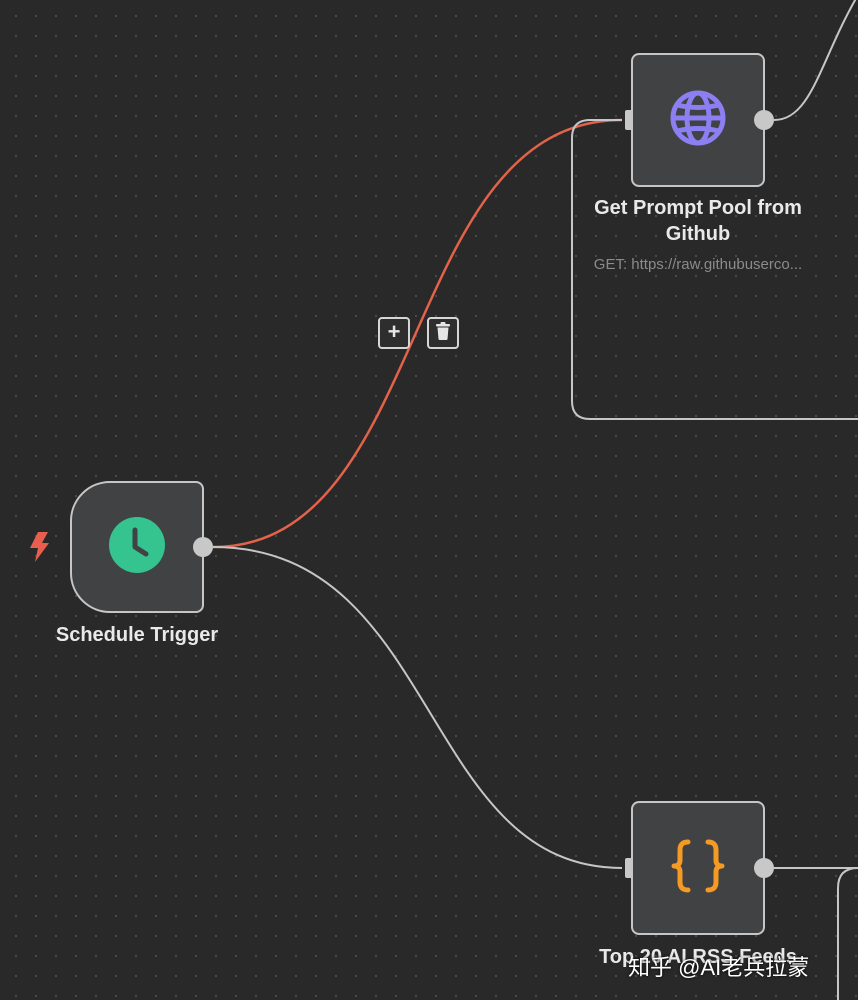 The image size is (858, 1000). I want to click on prompt-pool-output-handle, so click(764, 120).